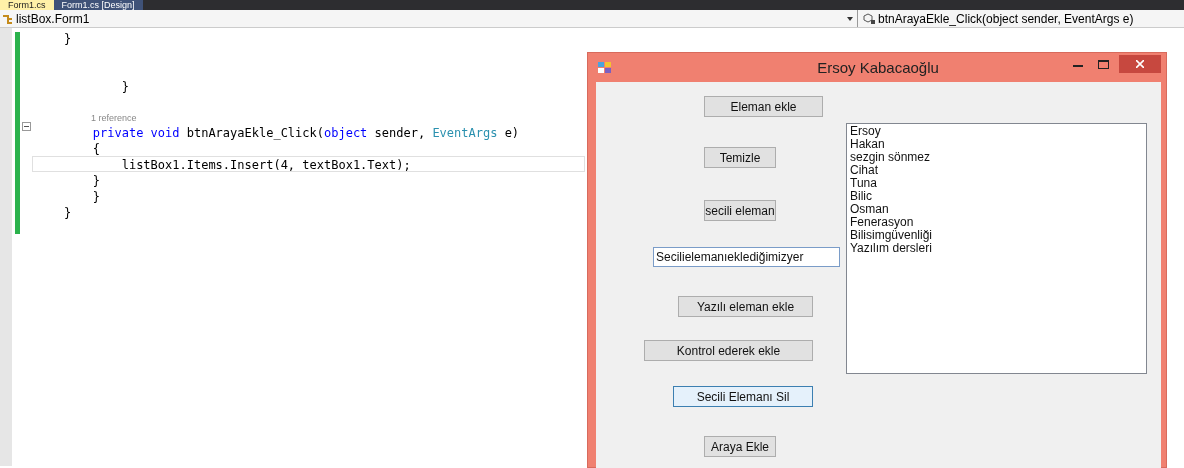 The height and width of the screenshot is (468, 1184). I want to click on class-dropdown: listBox.Form1, so click(429, 18).